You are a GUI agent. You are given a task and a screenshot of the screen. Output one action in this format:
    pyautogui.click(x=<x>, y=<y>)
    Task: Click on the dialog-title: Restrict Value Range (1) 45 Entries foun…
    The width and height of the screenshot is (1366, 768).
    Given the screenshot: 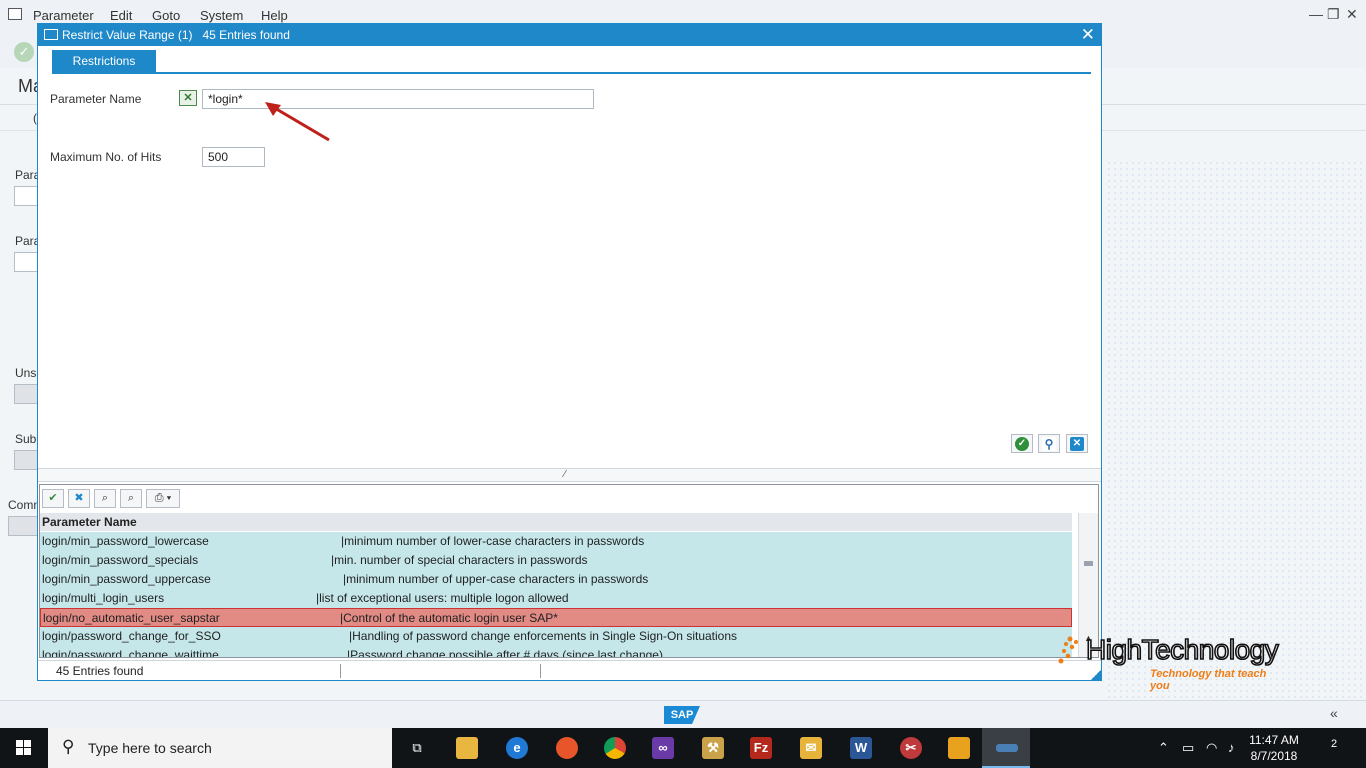 What is the action you would take?
    pyautogui.click(x=176, y=35)
    